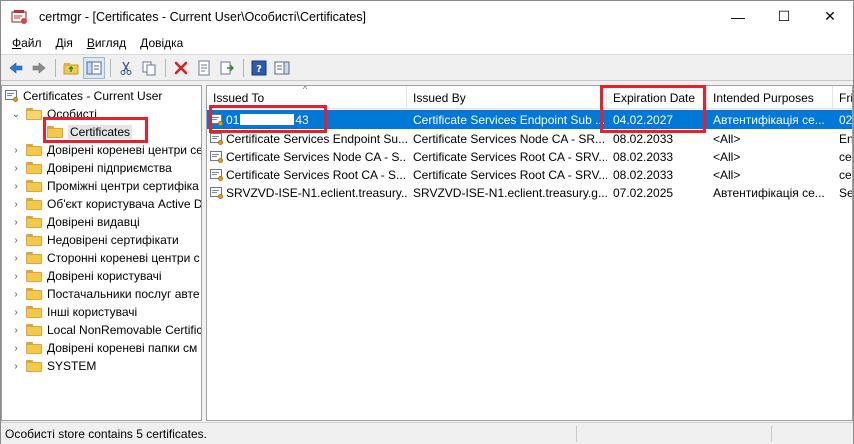  What do you see at coordinates (106, 150) in the screenshot?
I see `tree-item: › Довірені кореневі центри се` at bounding box center [106, 150].